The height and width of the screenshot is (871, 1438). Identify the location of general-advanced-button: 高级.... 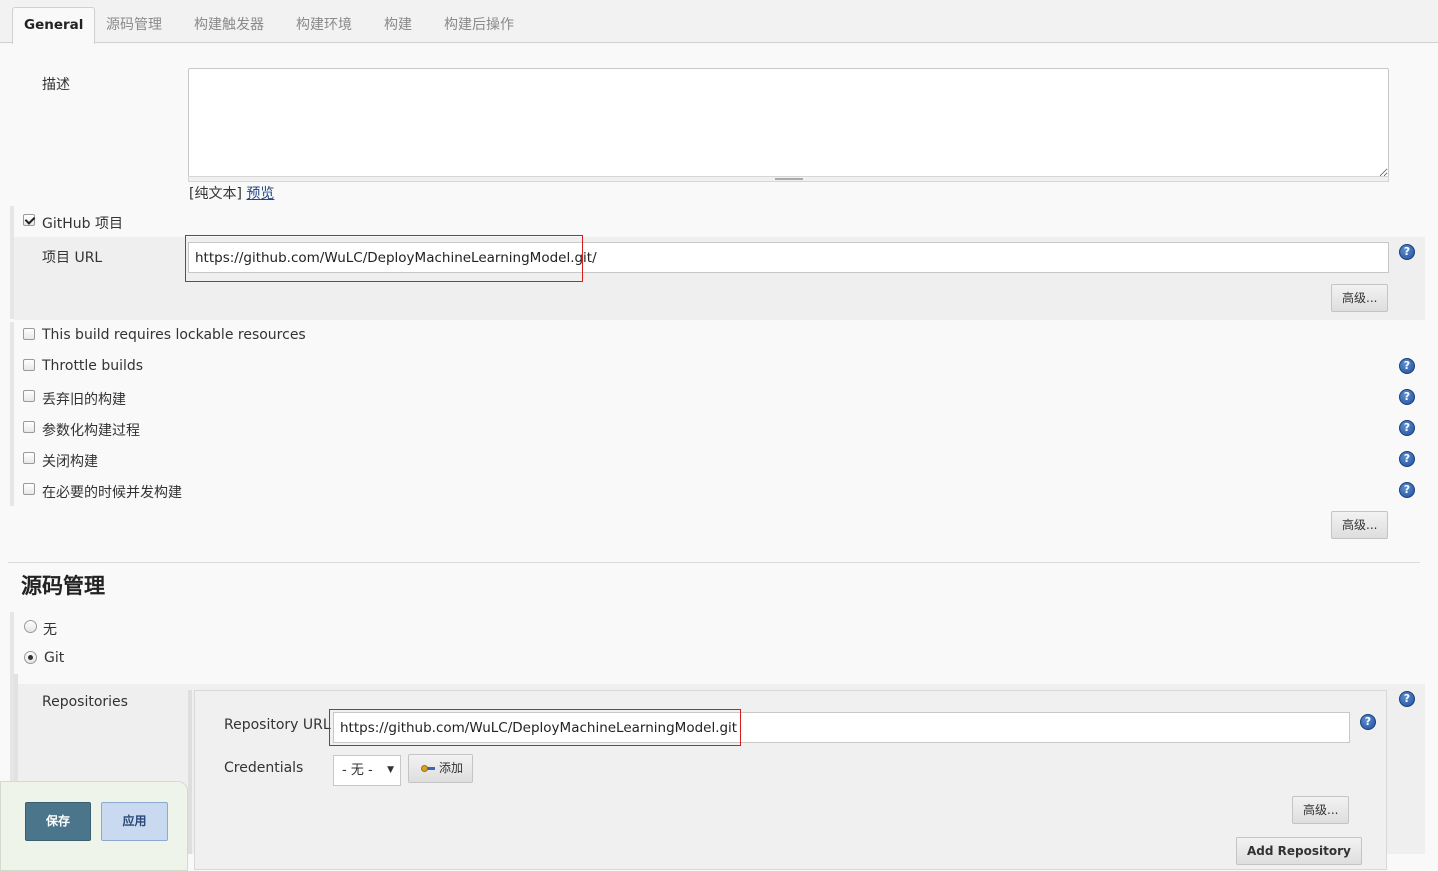
(1360, 525).